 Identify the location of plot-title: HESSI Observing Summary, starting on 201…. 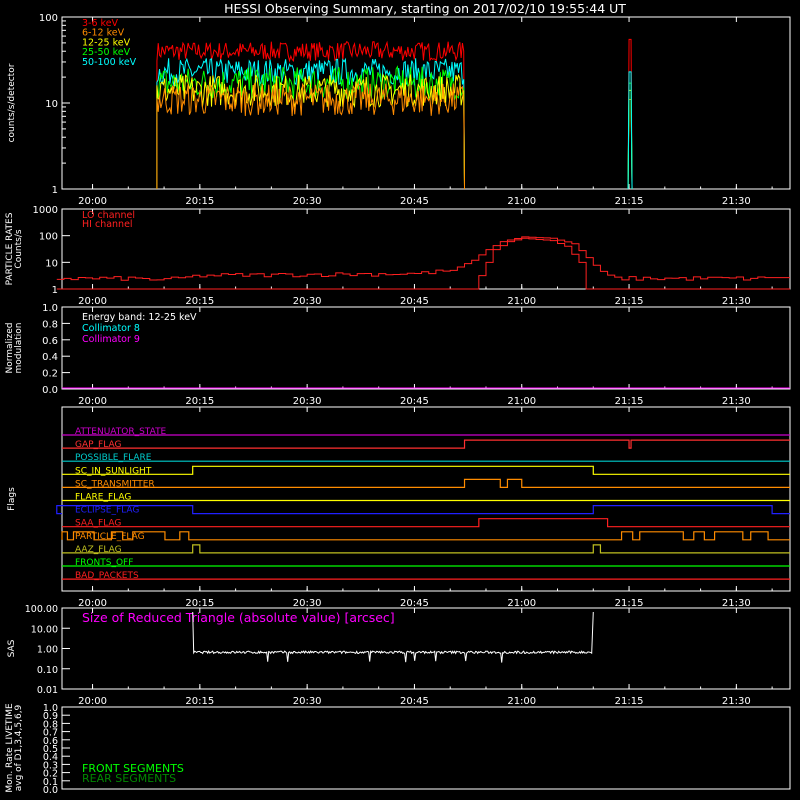
(425, 8).